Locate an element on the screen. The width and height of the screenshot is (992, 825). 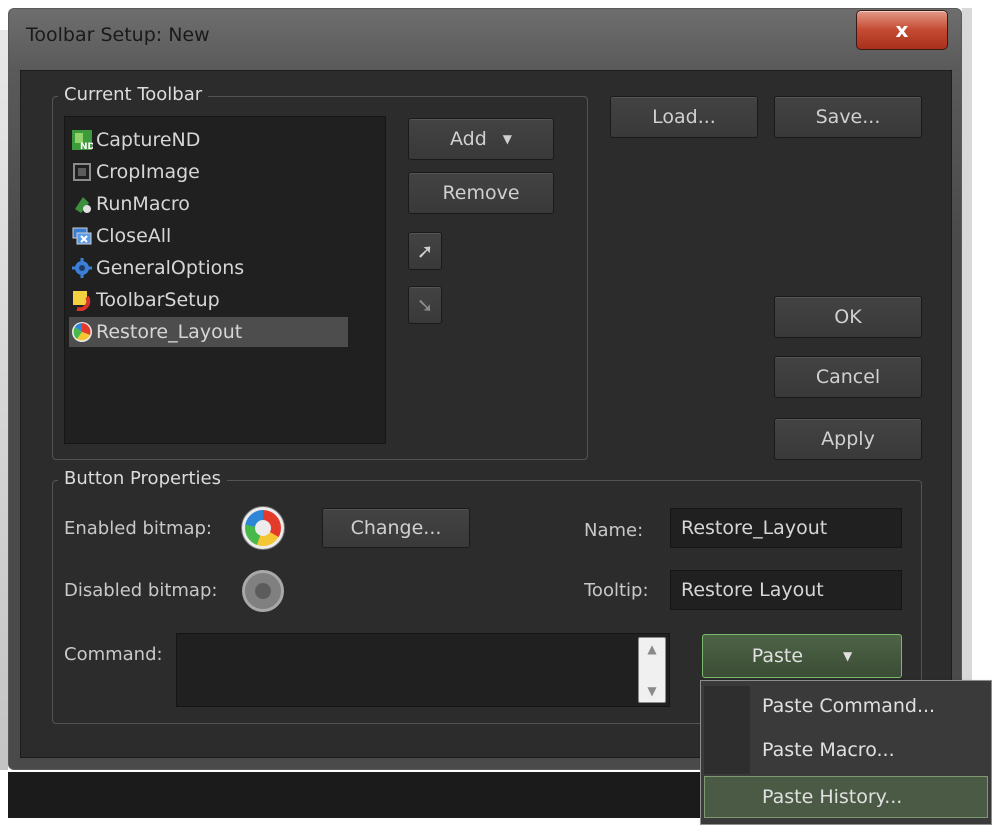
tooltip-field-value: Restore Layout is located at coordinates (752, 590).